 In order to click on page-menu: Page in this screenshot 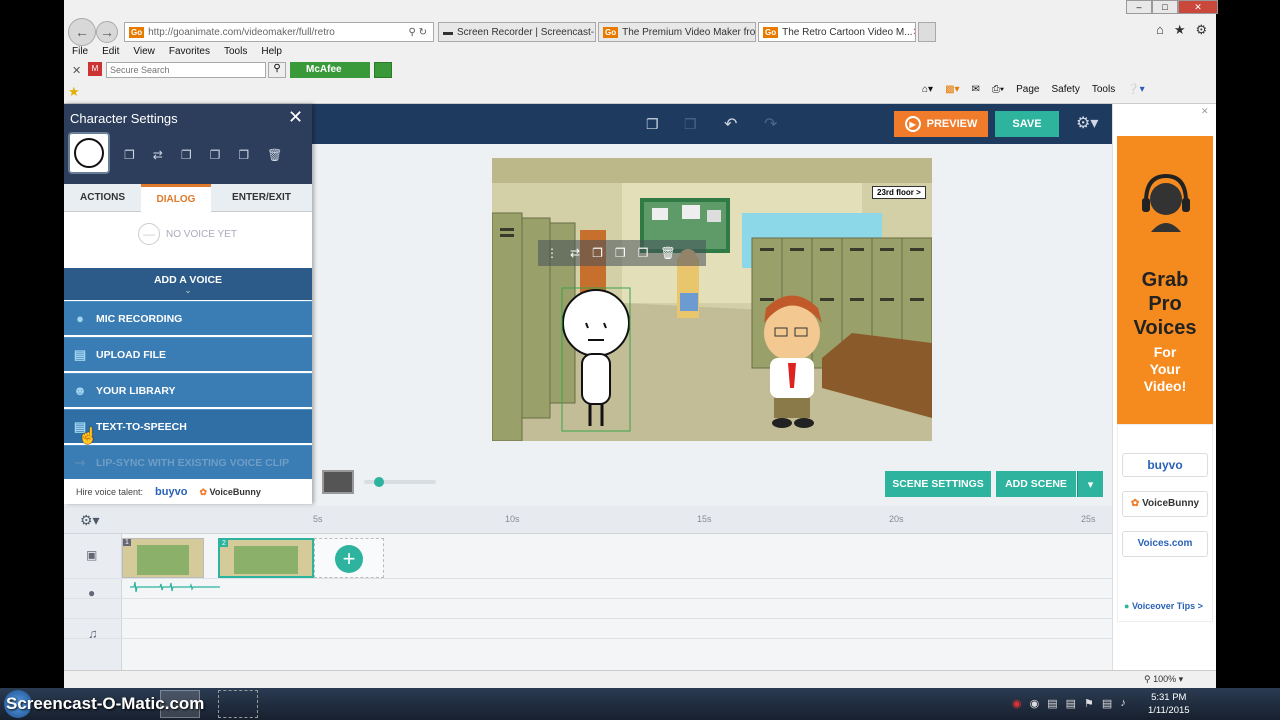, I will do `click(1027, 89)`.